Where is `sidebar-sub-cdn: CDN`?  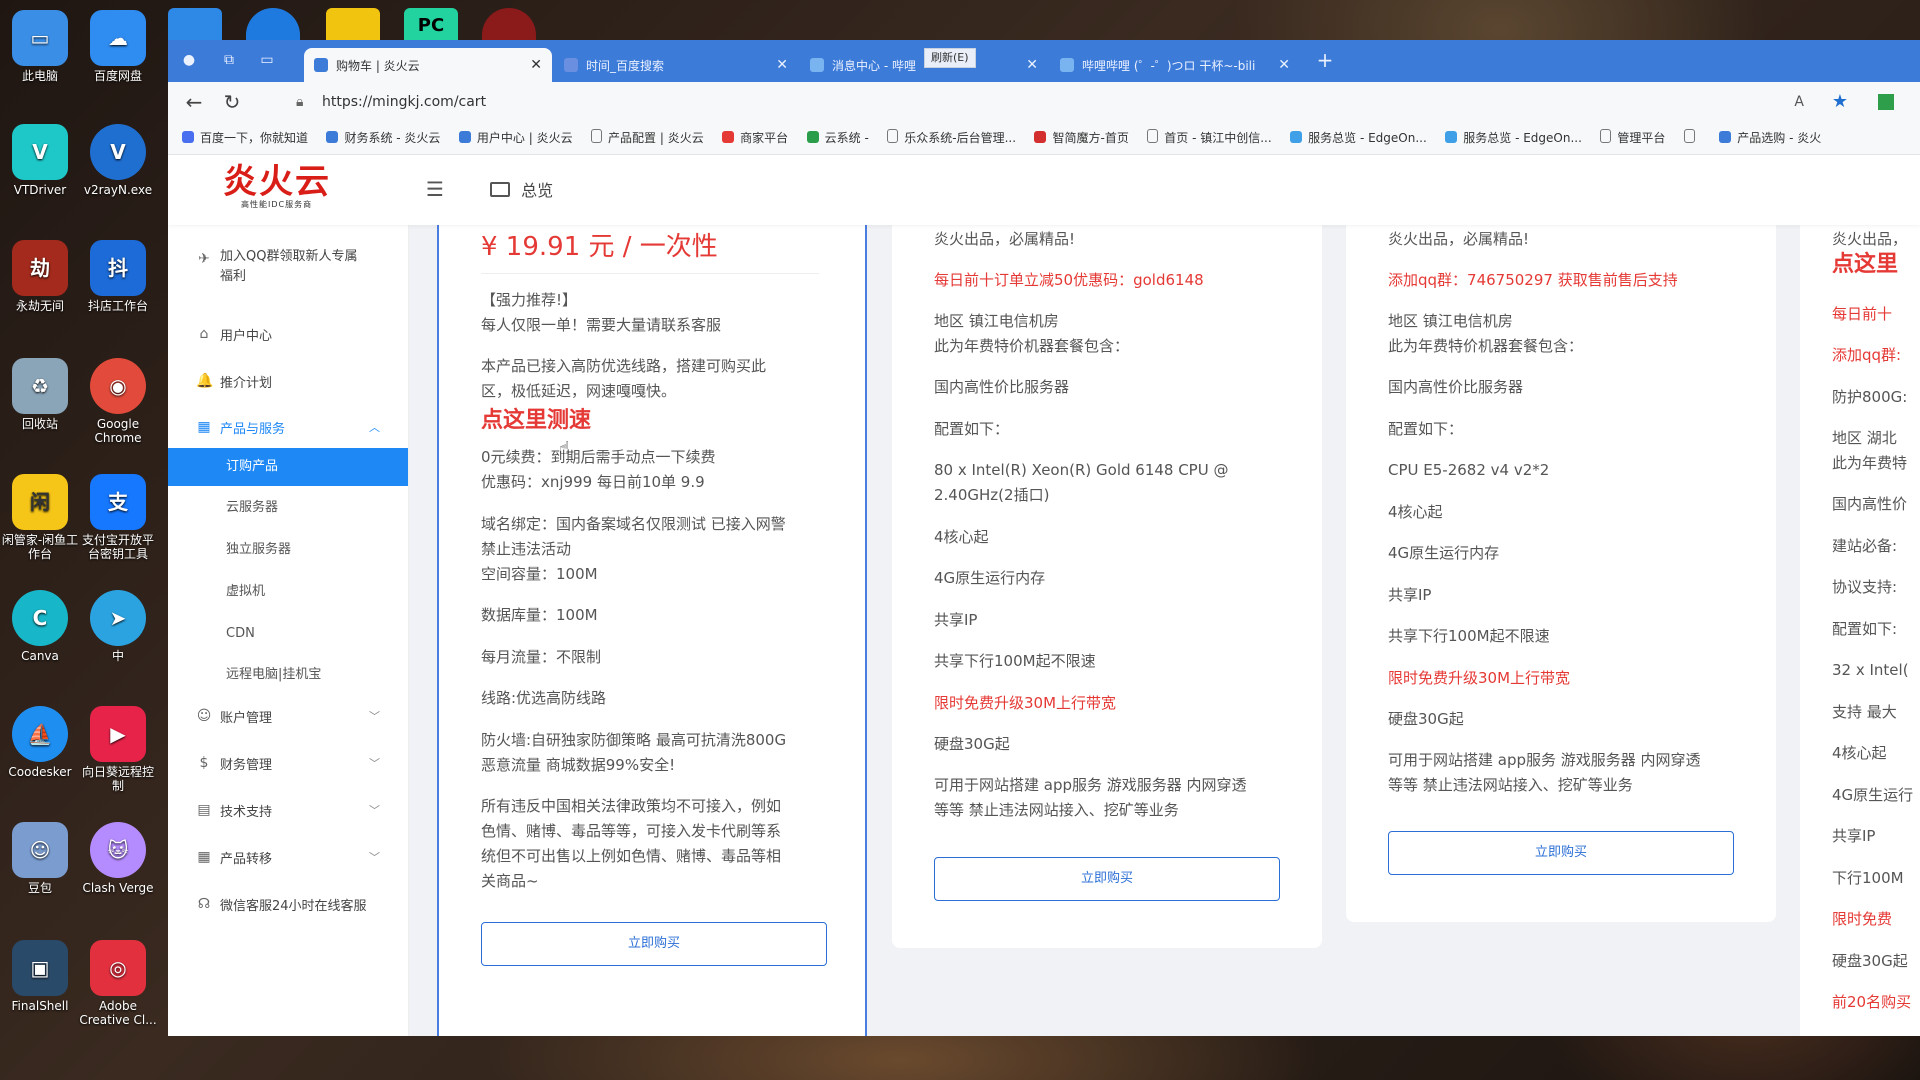 sidebar-sub-cdn: CDN is located at coordinates (288, 634).